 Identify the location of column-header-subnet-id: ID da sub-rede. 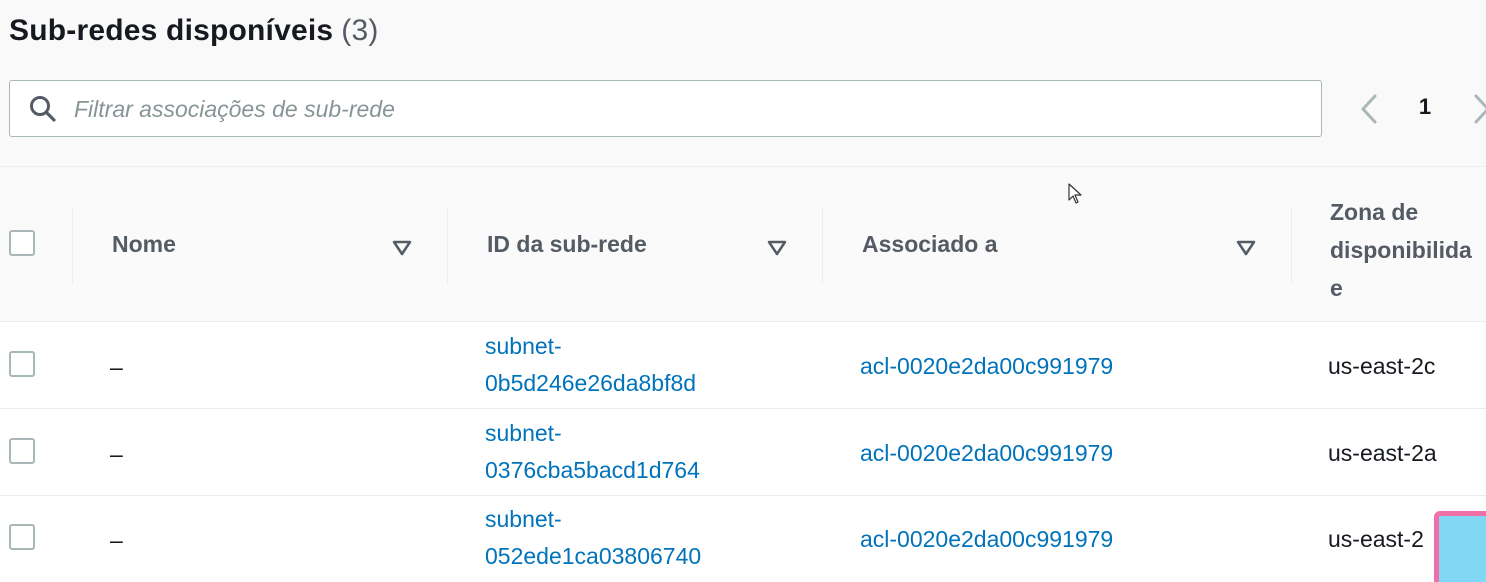
(652, 245).